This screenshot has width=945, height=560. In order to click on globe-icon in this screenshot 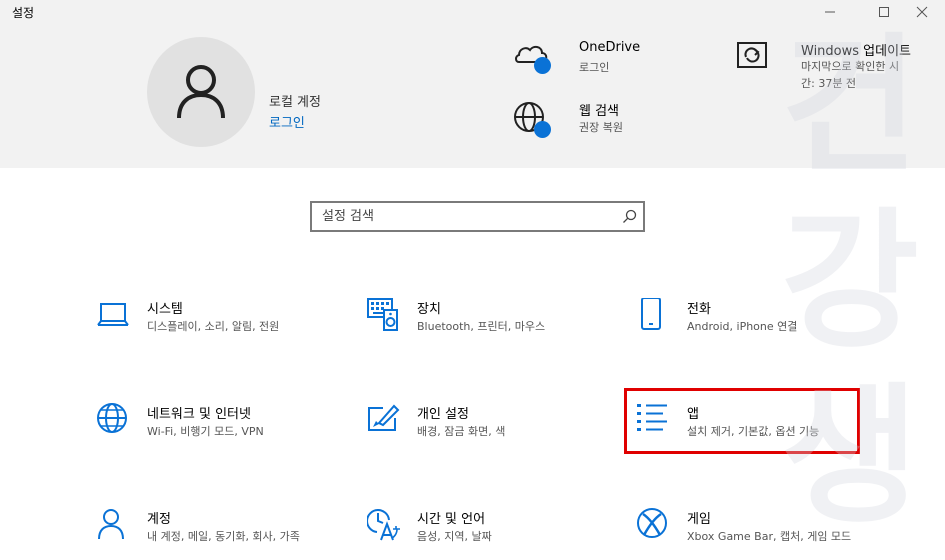, I will do `click(112, 418)`.